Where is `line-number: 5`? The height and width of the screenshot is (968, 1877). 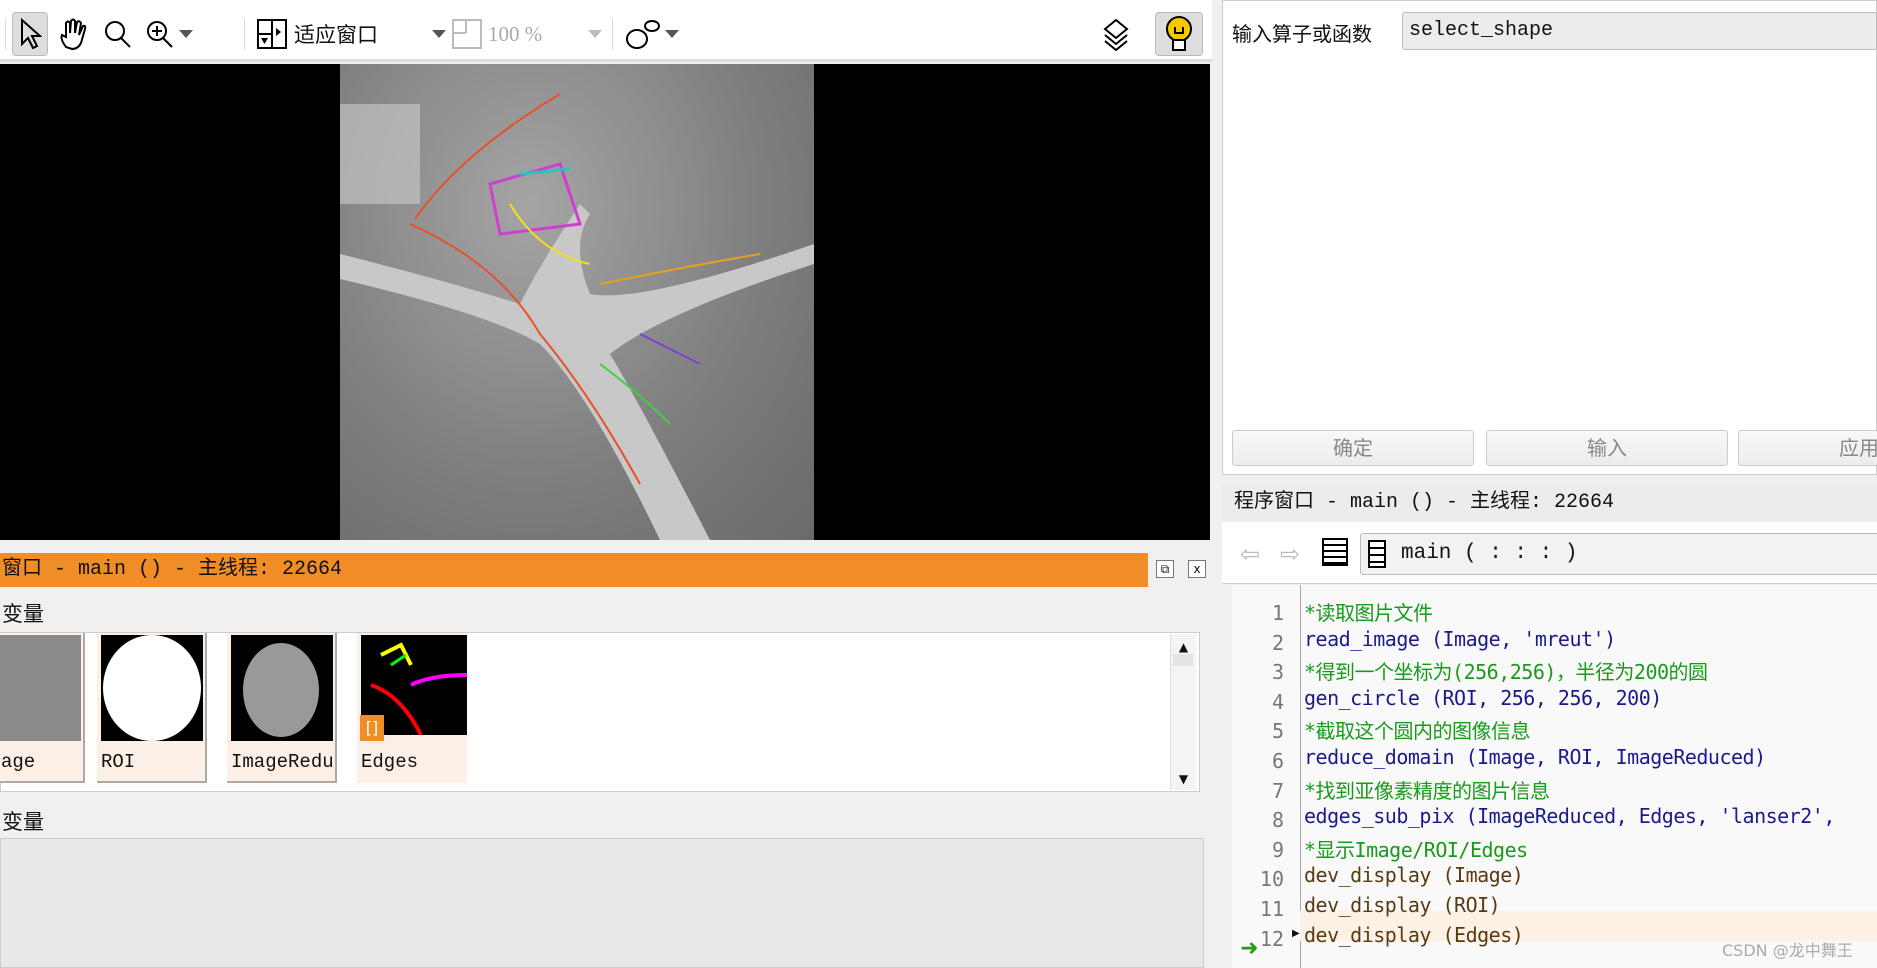 line-number: 5 is located at coordinates (1277, 731).